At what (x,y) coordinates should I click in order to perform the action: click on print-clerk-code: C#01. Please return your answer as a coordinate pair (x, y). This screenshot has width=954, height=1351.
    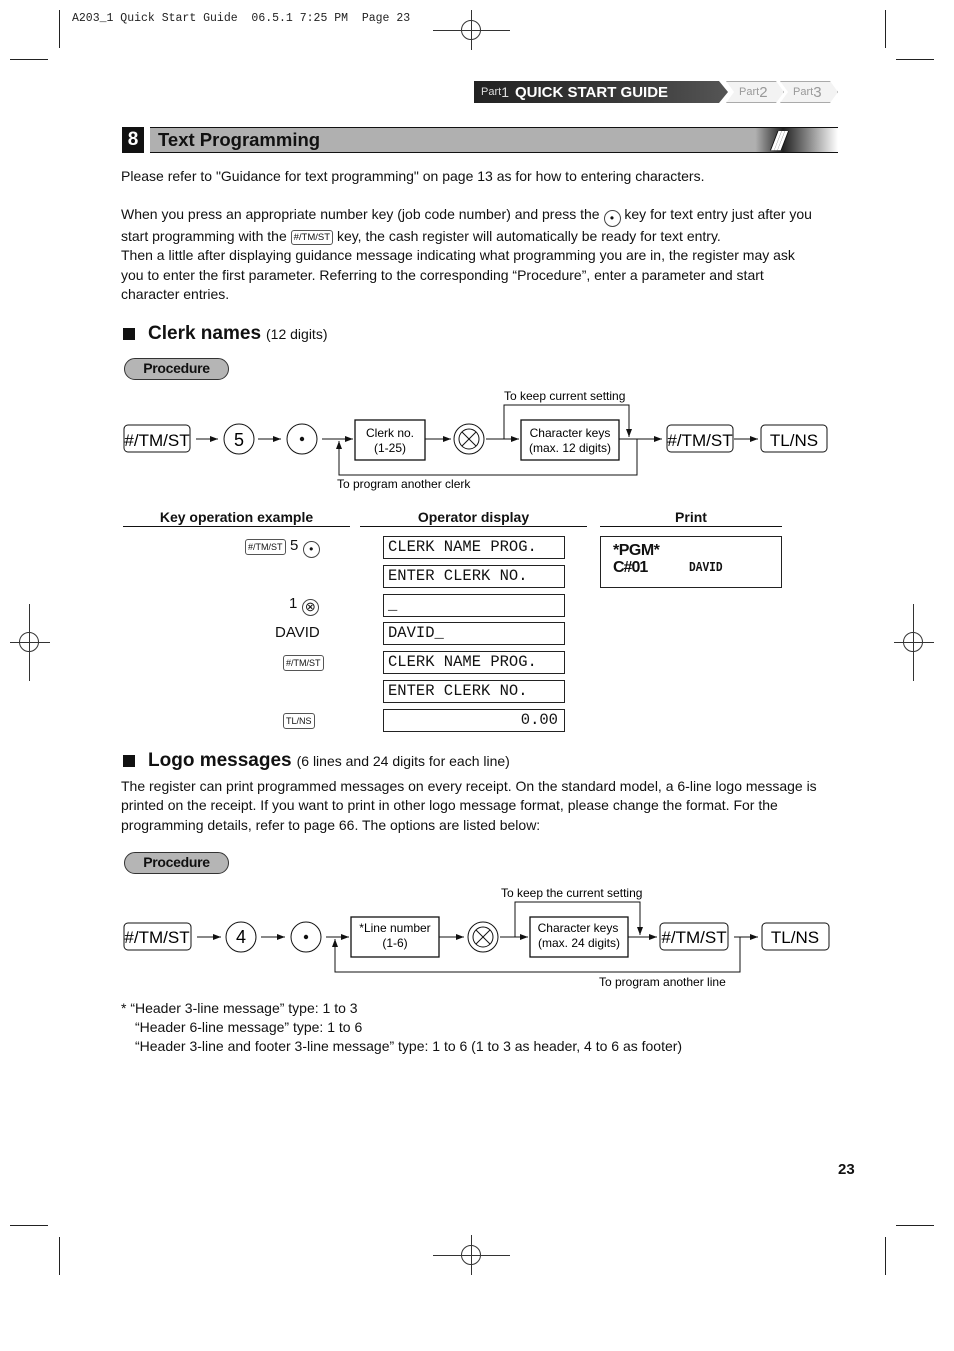
    Looking at the image, I should click on (630, 567).